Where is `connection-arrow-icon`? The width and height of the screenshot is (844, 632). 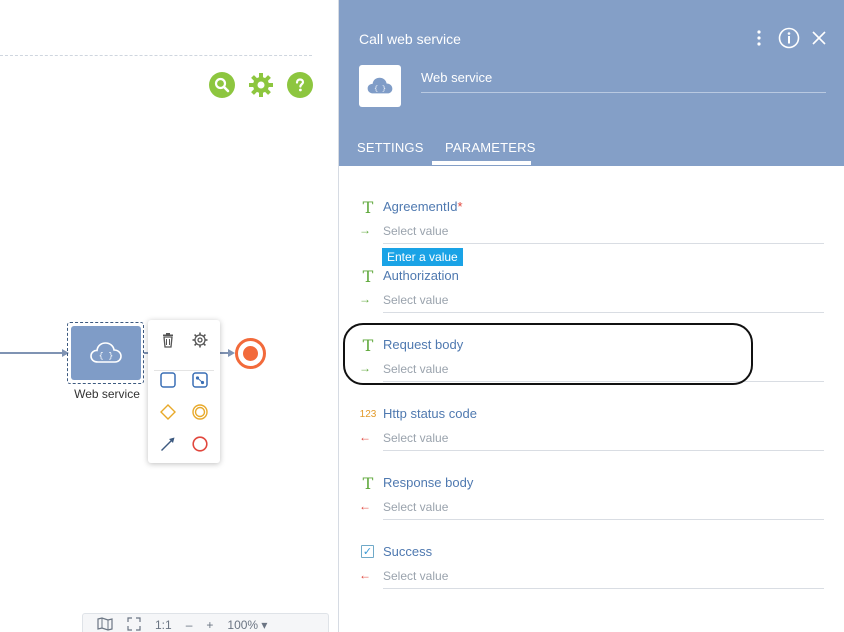
connection-arrow-icon is located at coordinates (168, 444).